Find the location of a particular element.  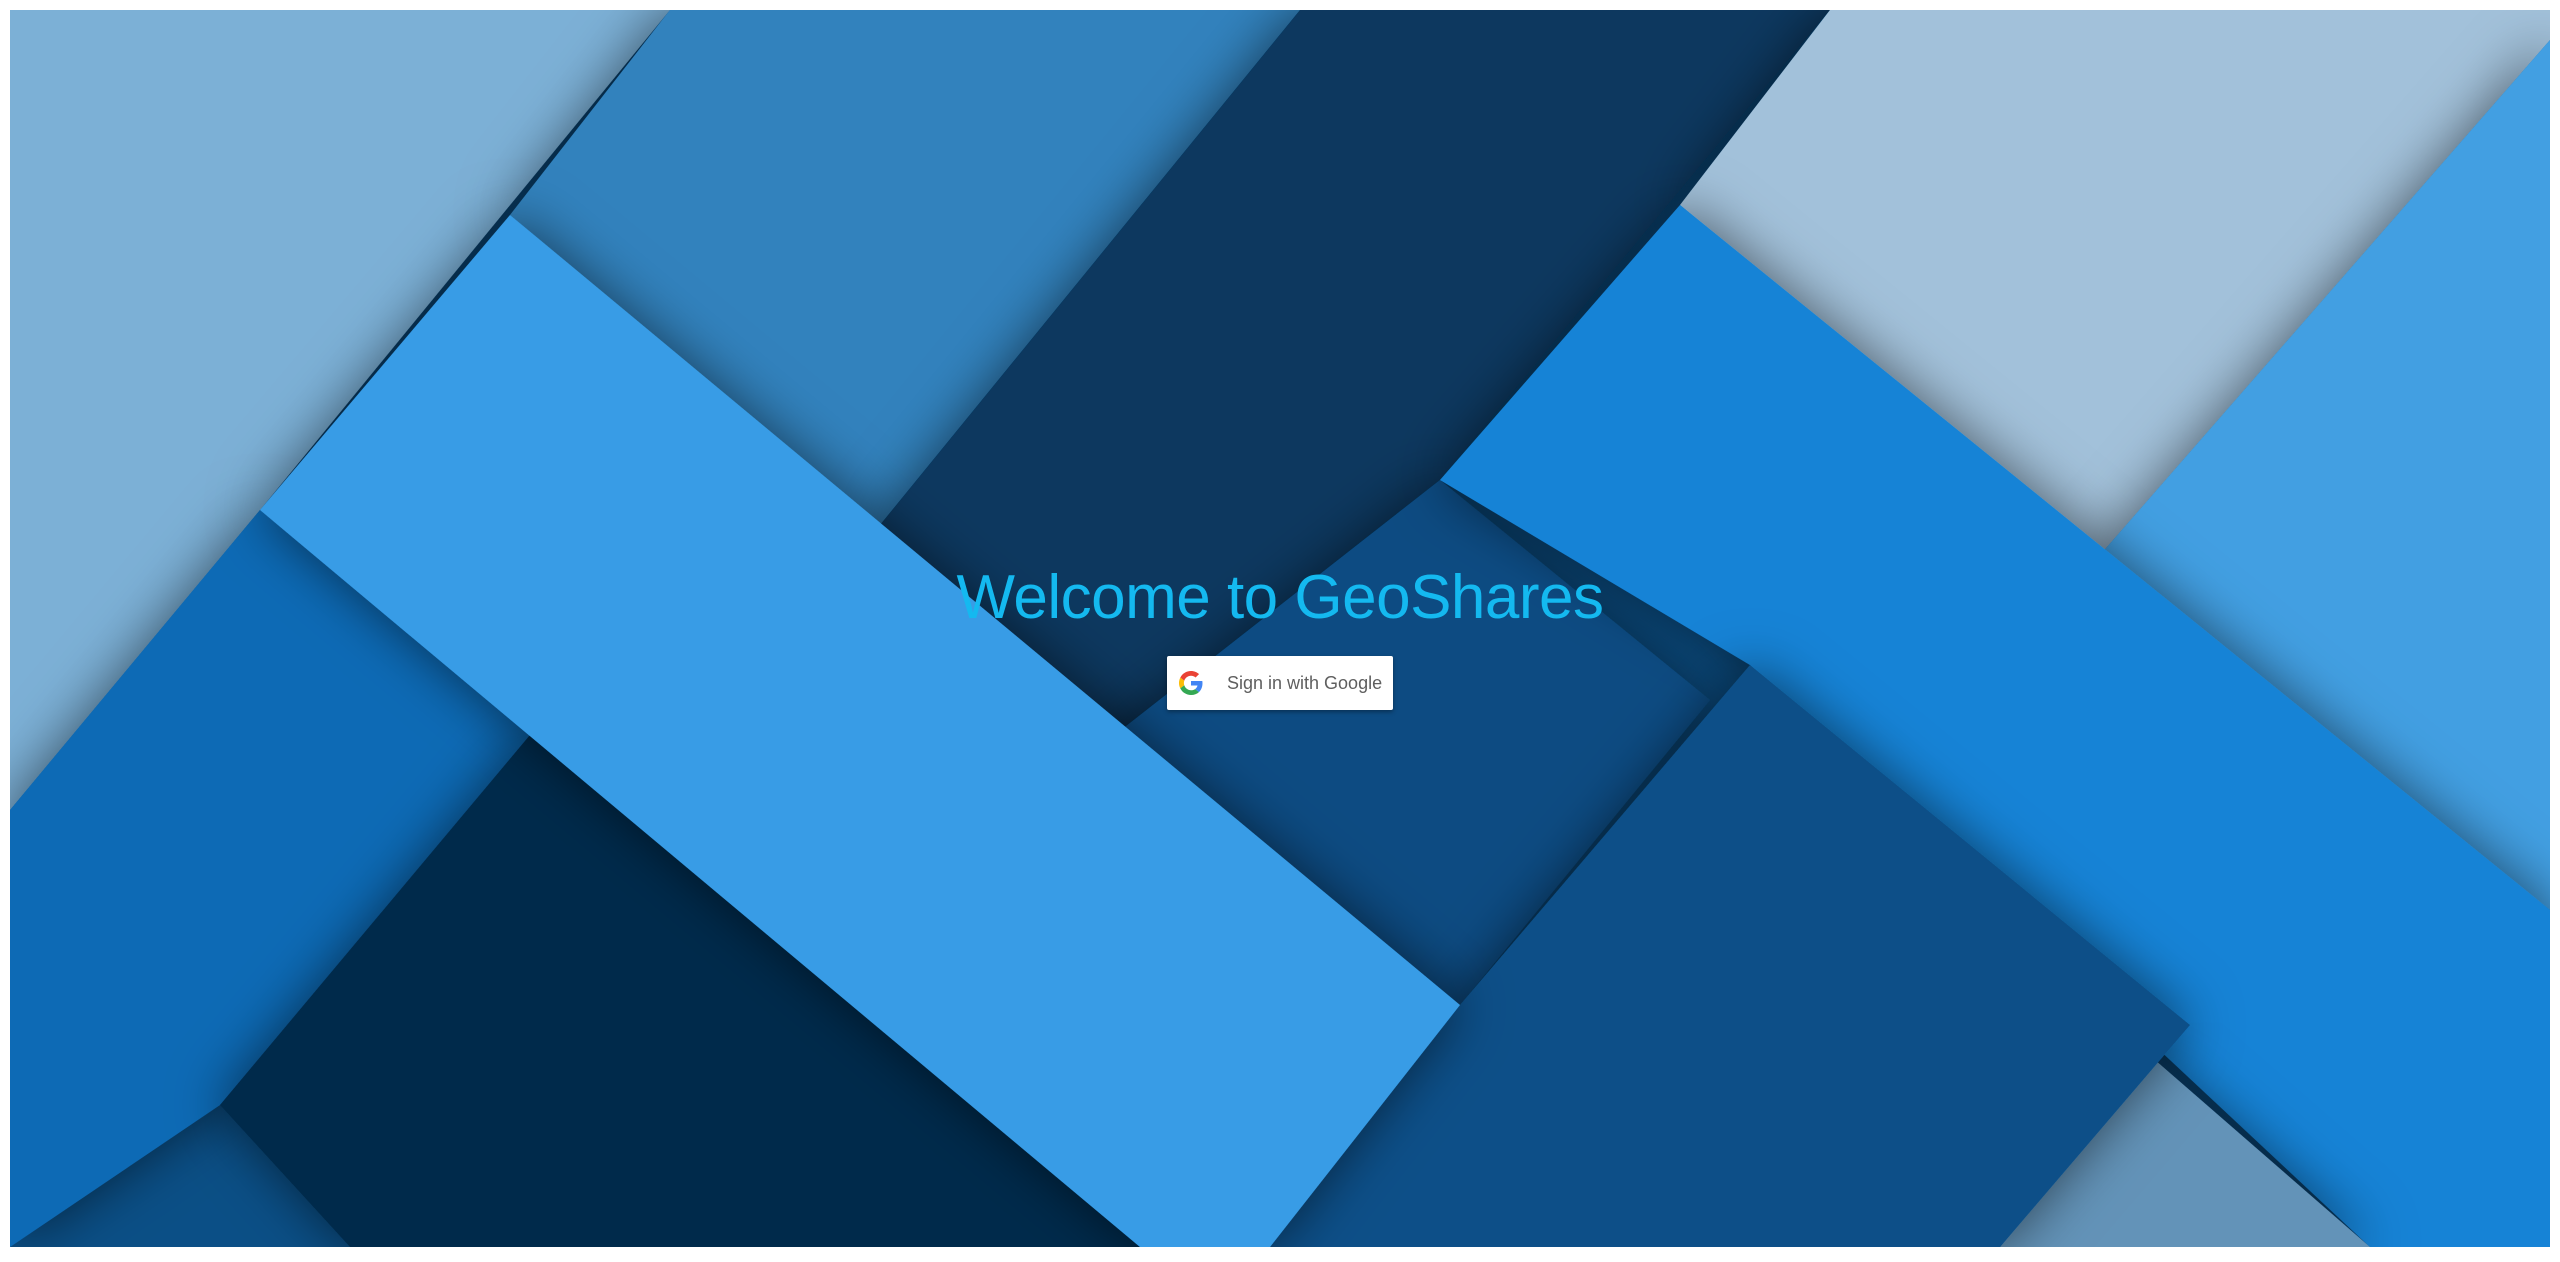

google-signin-button: Sign in with Google is located at coordinates (1280, 683).